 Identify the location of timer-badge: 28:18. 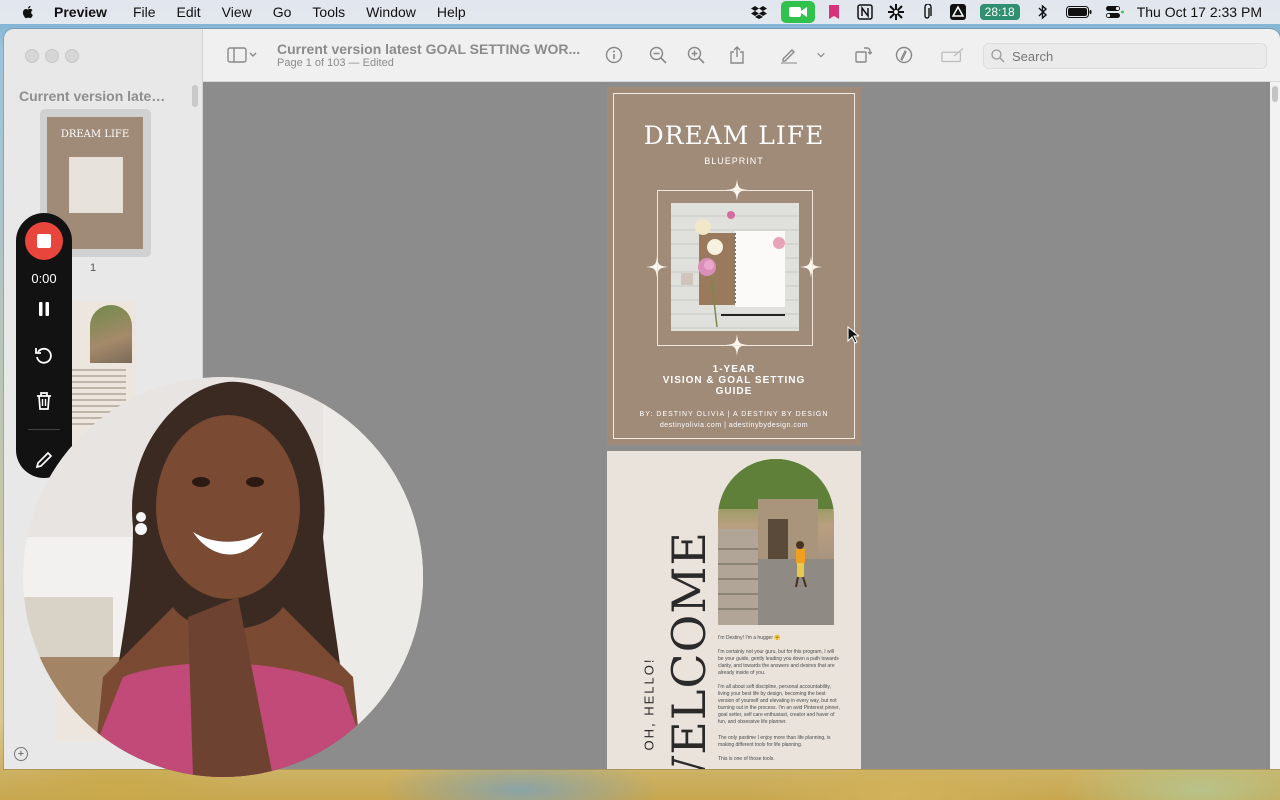
(999, 12).